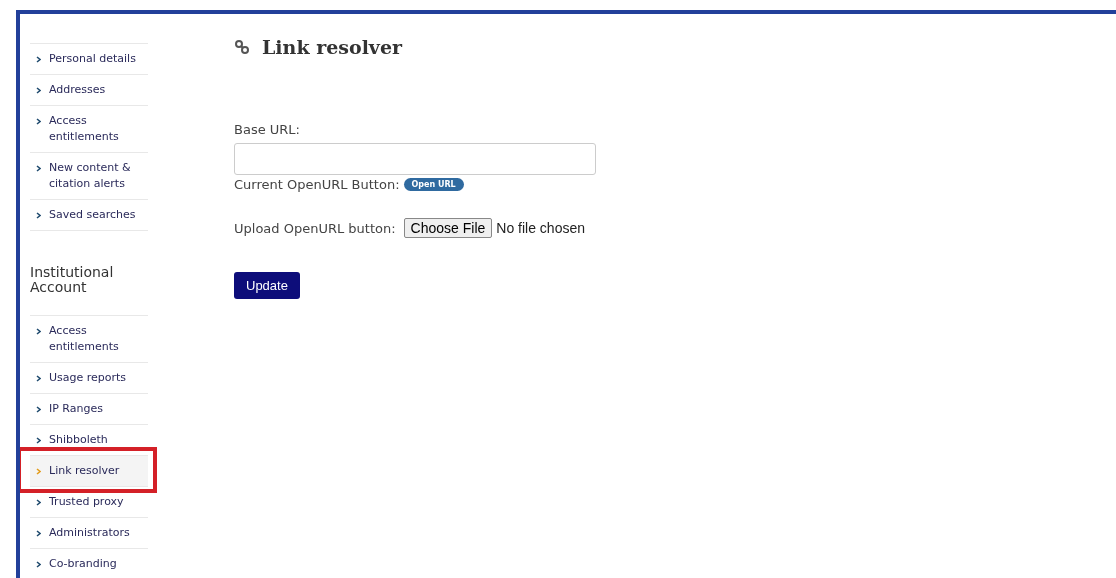 This screenshot has height=578, width=1116. I want to click on link-icon, so click(242, 47).